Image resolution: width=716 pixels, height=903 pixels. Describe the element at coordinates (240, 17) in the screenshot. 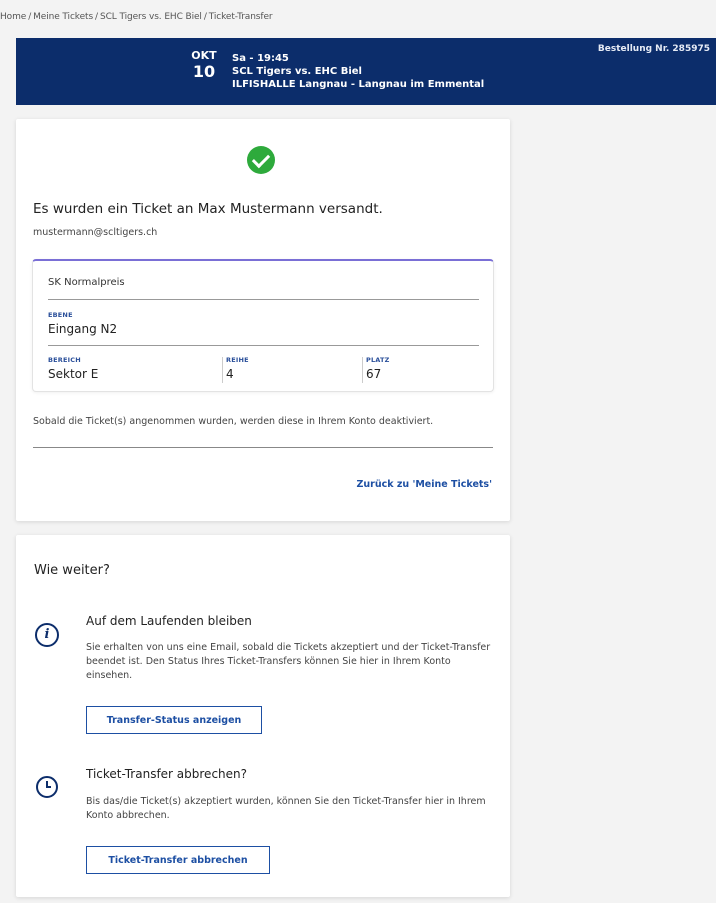

I see `breadcrumb-current: Ticket-Transfer` at that location.